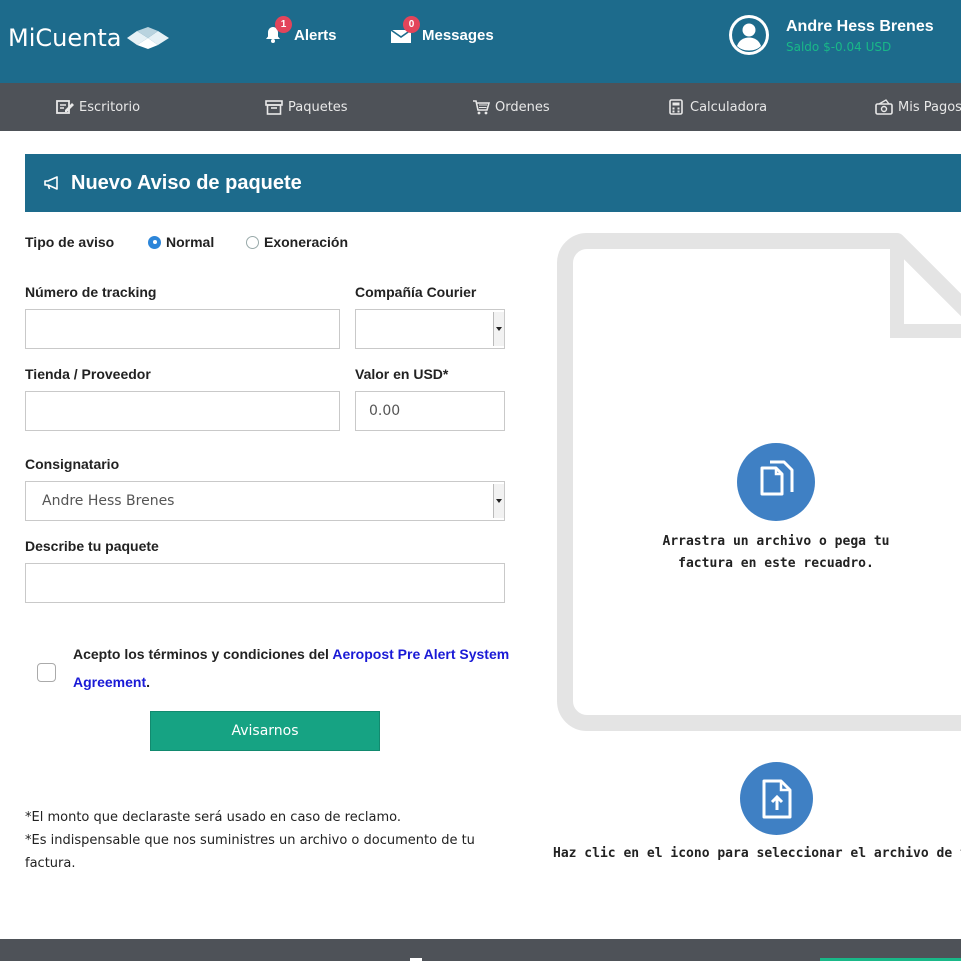 This screenshot has height=961, width=961. Describe the element at coordinates (154, 242) in the screenshot. I see `radio-normal-dot` at that location.